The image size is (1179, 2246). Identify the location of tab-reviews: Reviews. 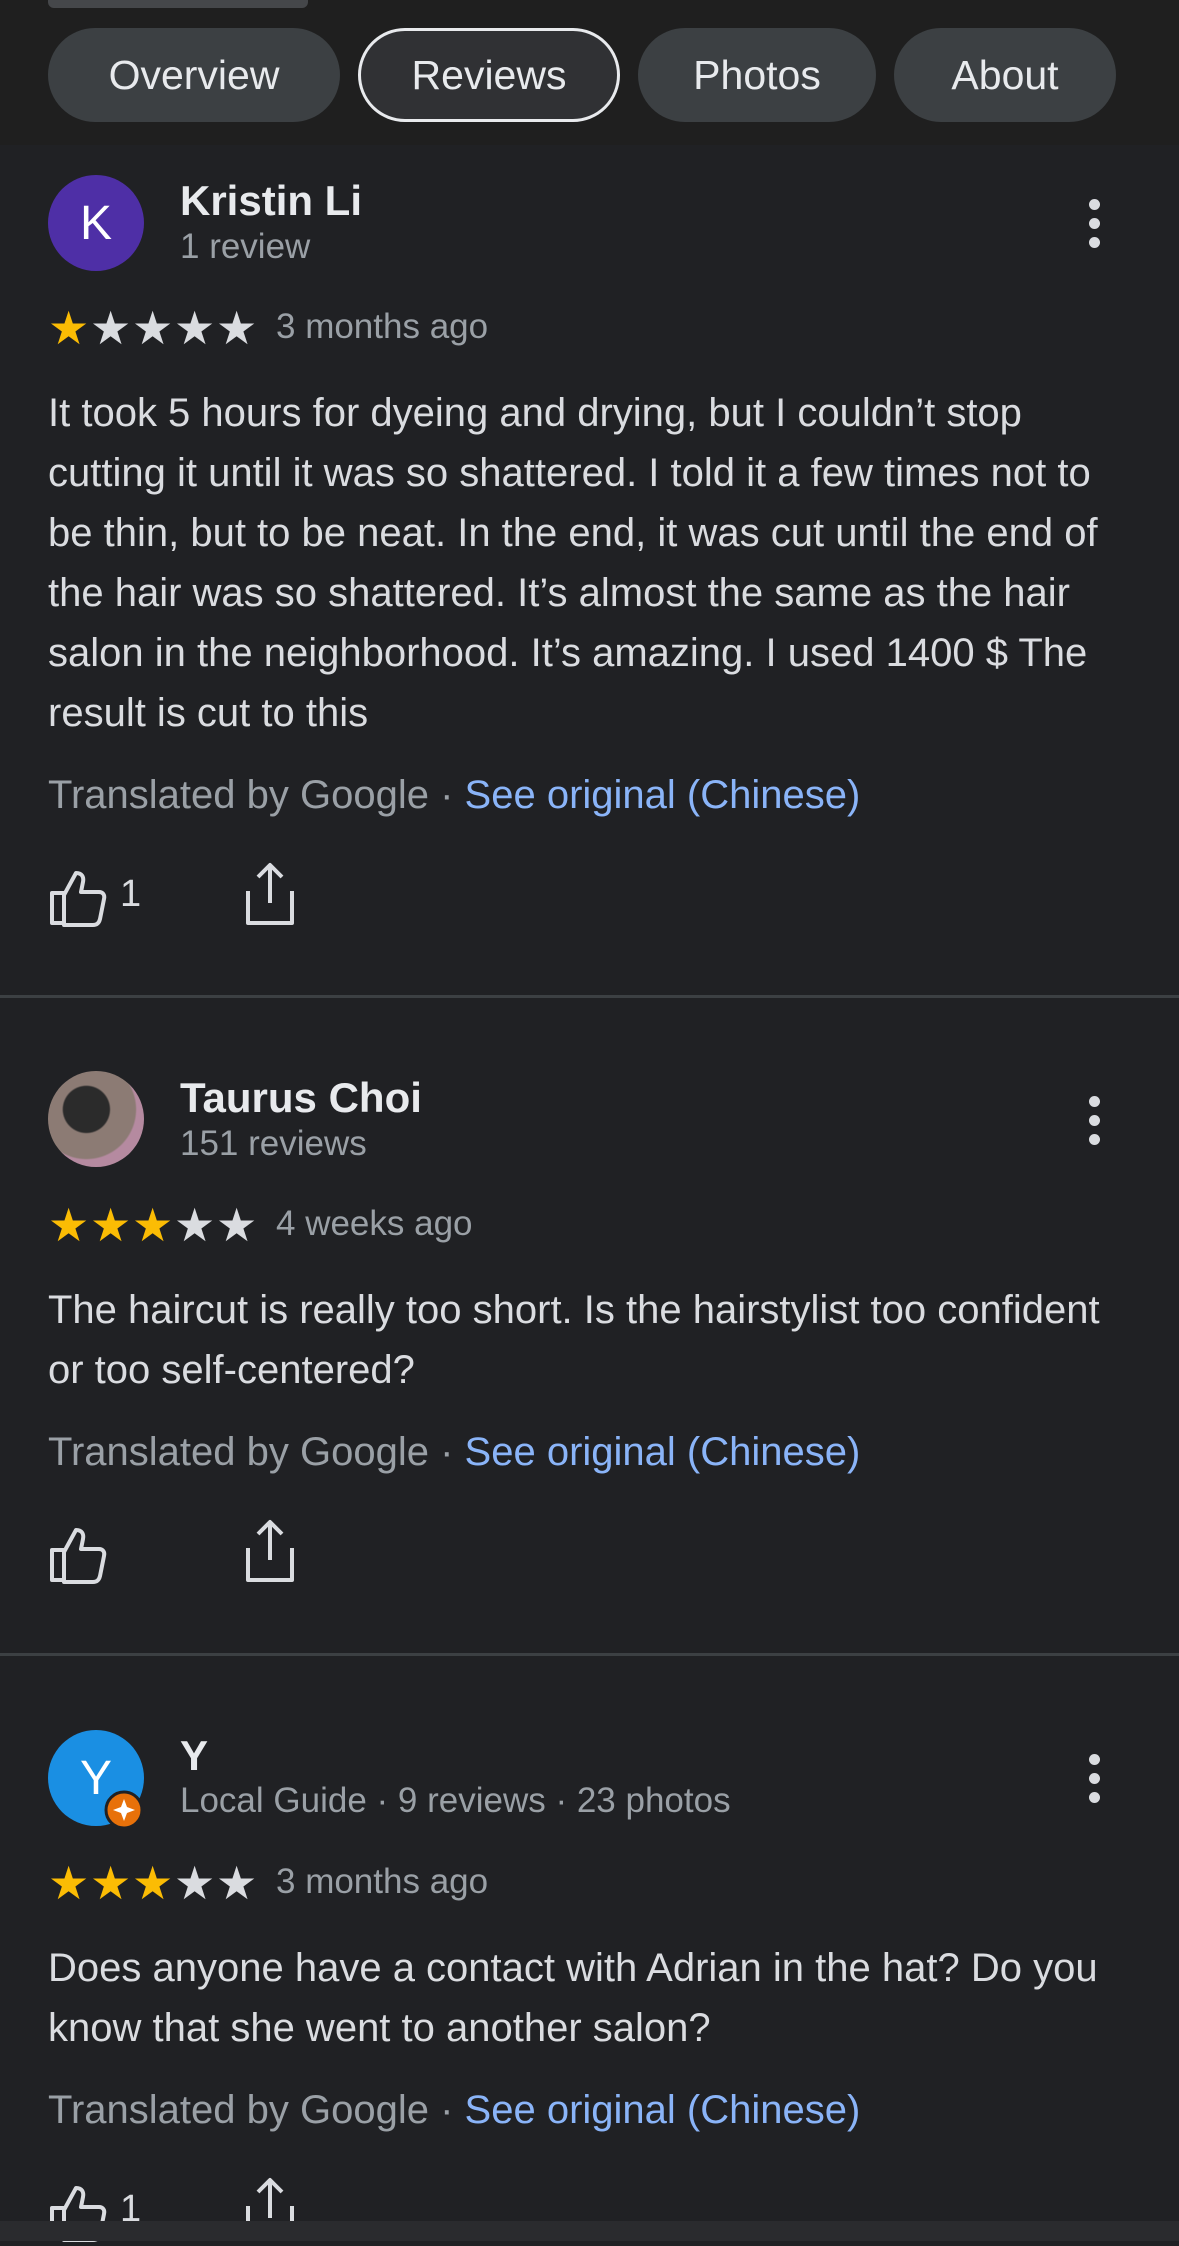
(489, 75).